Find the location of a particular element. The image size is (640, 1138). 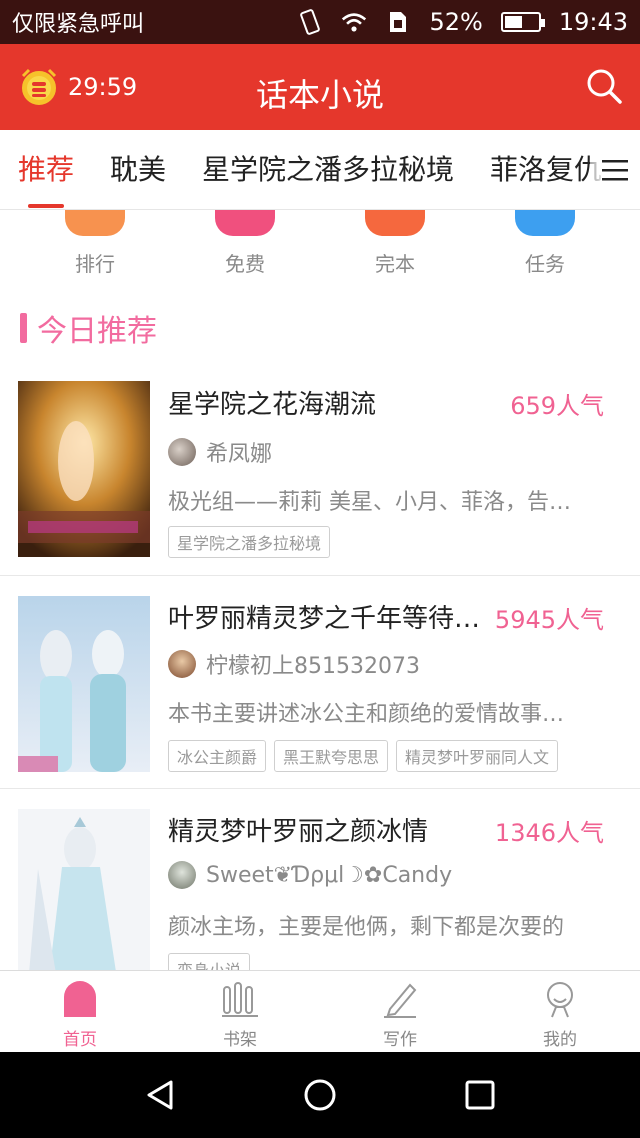

tag-list: 星学院之潘多拉秘境 is located at coordinates (249, 542).